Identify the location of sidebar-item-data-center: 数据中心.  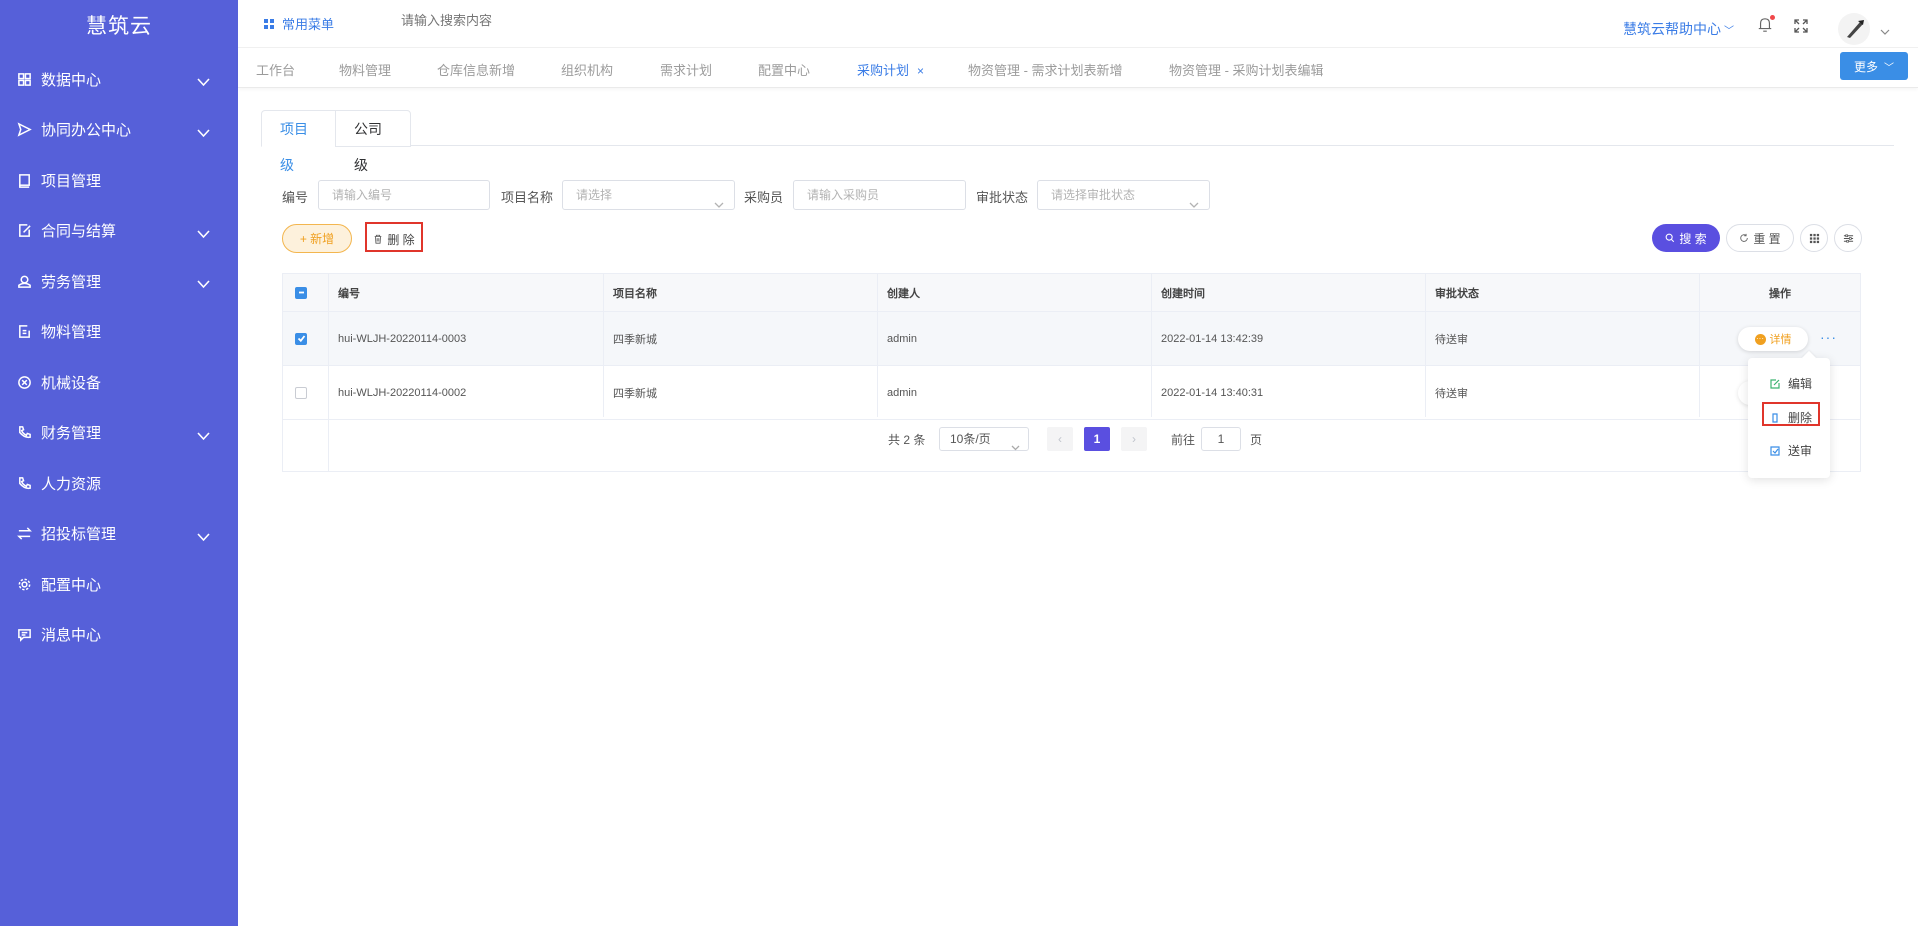
(119, 79).